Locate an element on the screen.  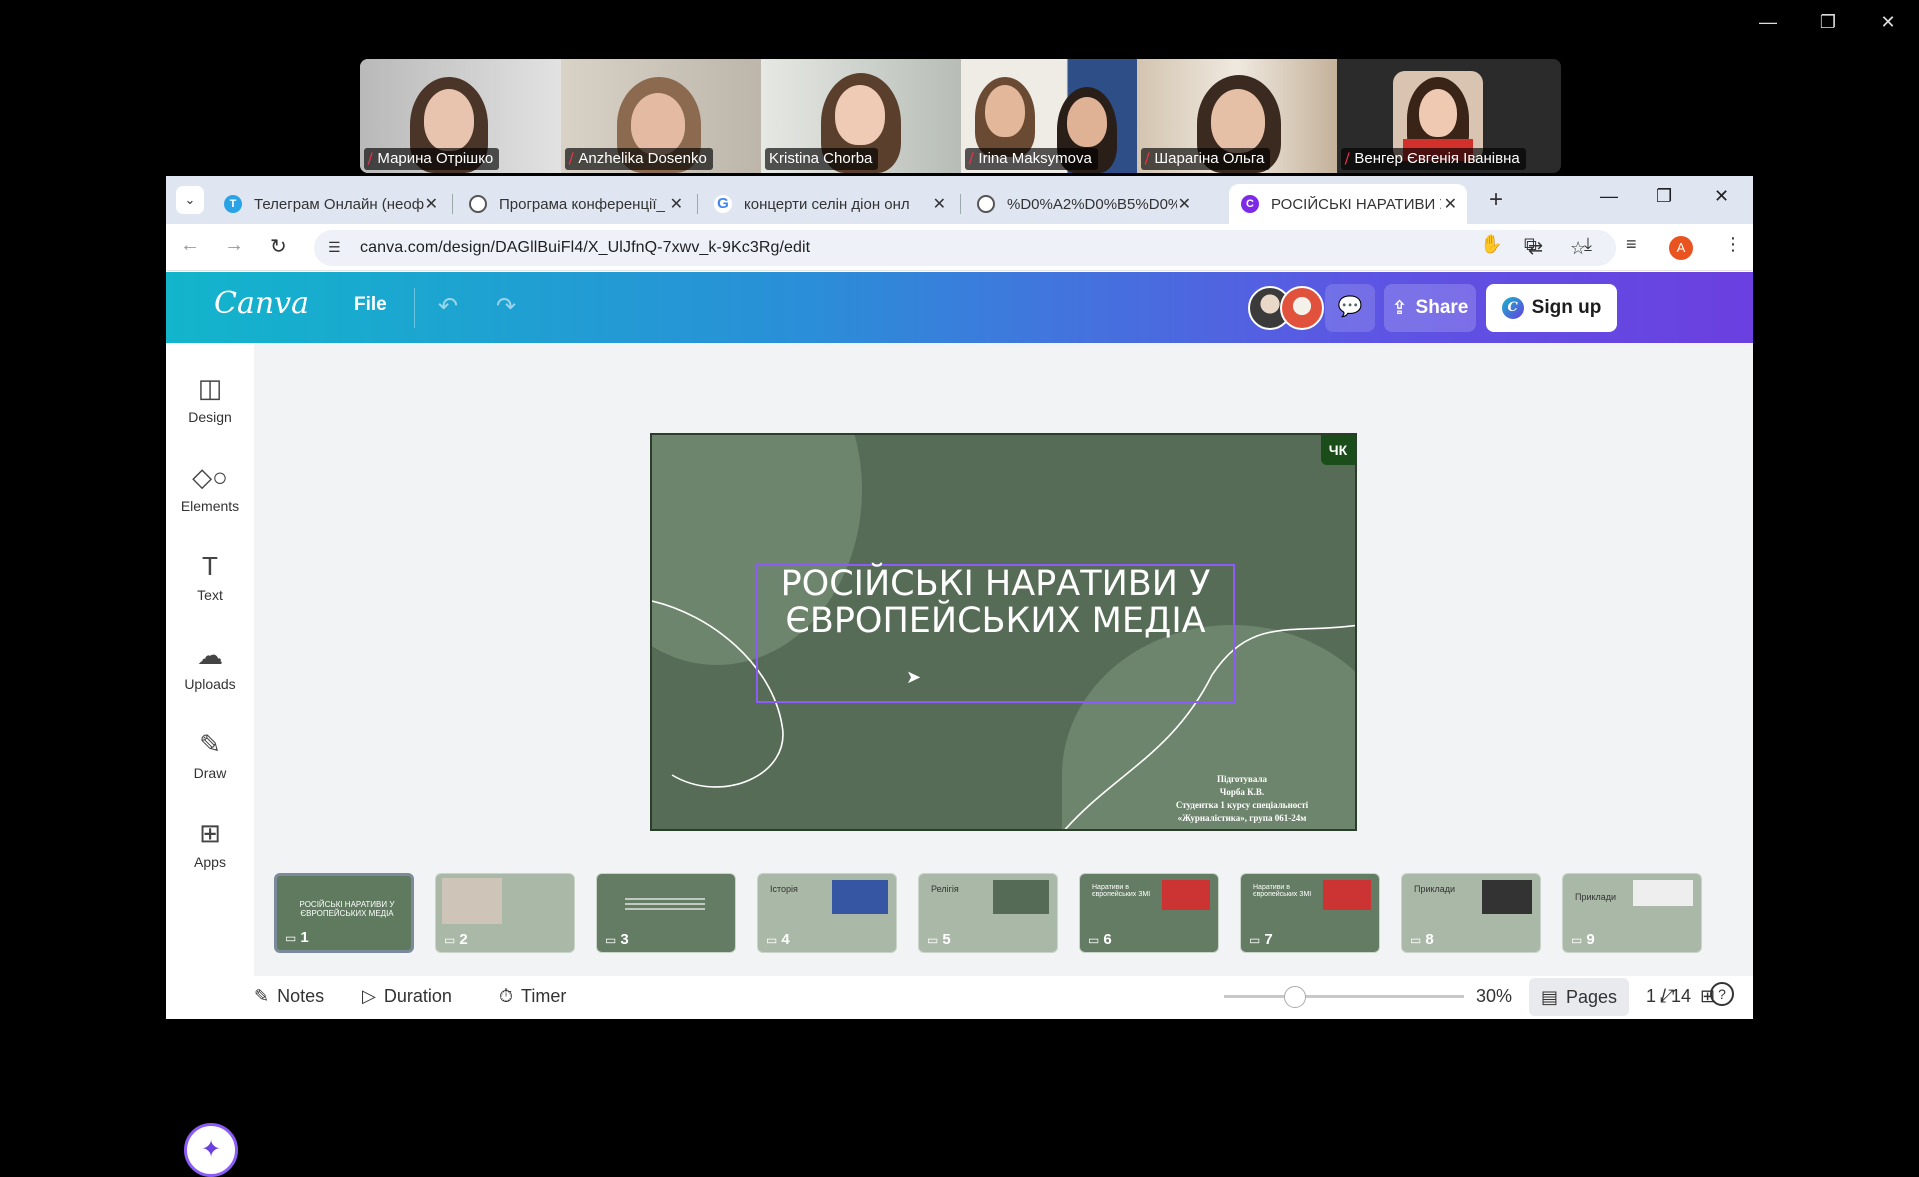
menu-icon: ⋮ is located at coordinates (1733, 244).